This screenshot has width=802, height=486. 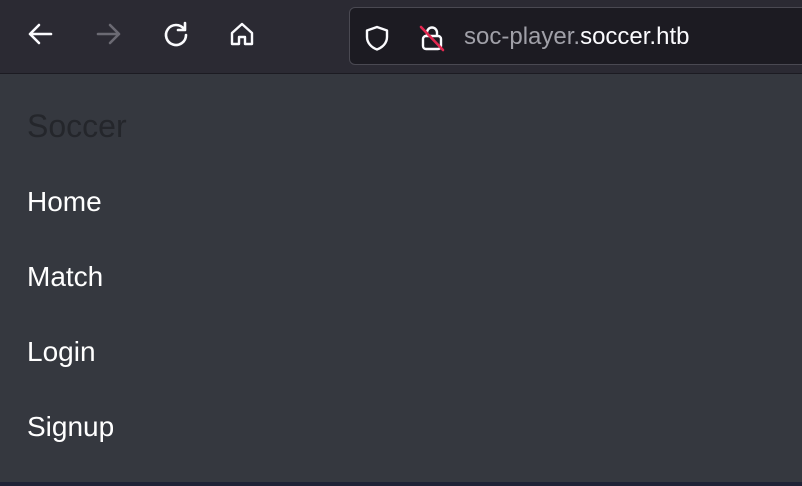 I want to click on menu-item-login: Login, so click(x=70, y=372).